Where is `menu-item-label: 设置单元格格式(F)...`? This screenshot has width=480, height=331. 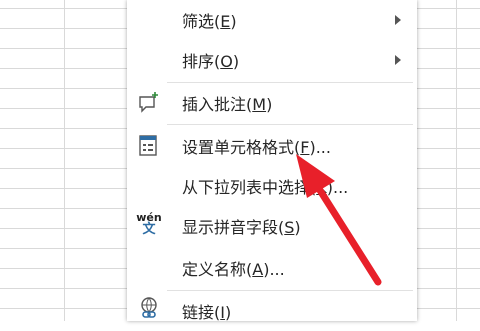
menu-item-label: 设置单元格格式(F)... is located at coordinates (256, 147).